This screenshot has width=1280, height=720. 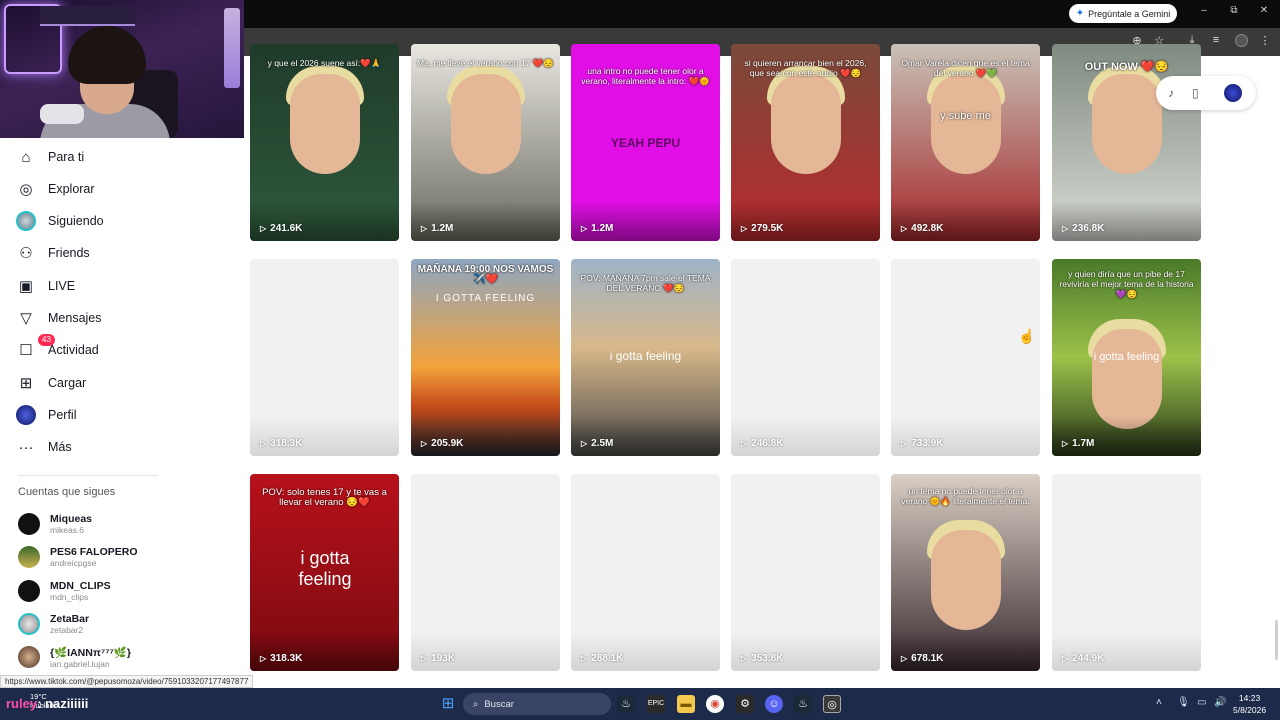 What do you see at coordinates (1216, 40) in the screenshot?
I see `reading-list-icon: ≡` at bounding box center [1216, 40].